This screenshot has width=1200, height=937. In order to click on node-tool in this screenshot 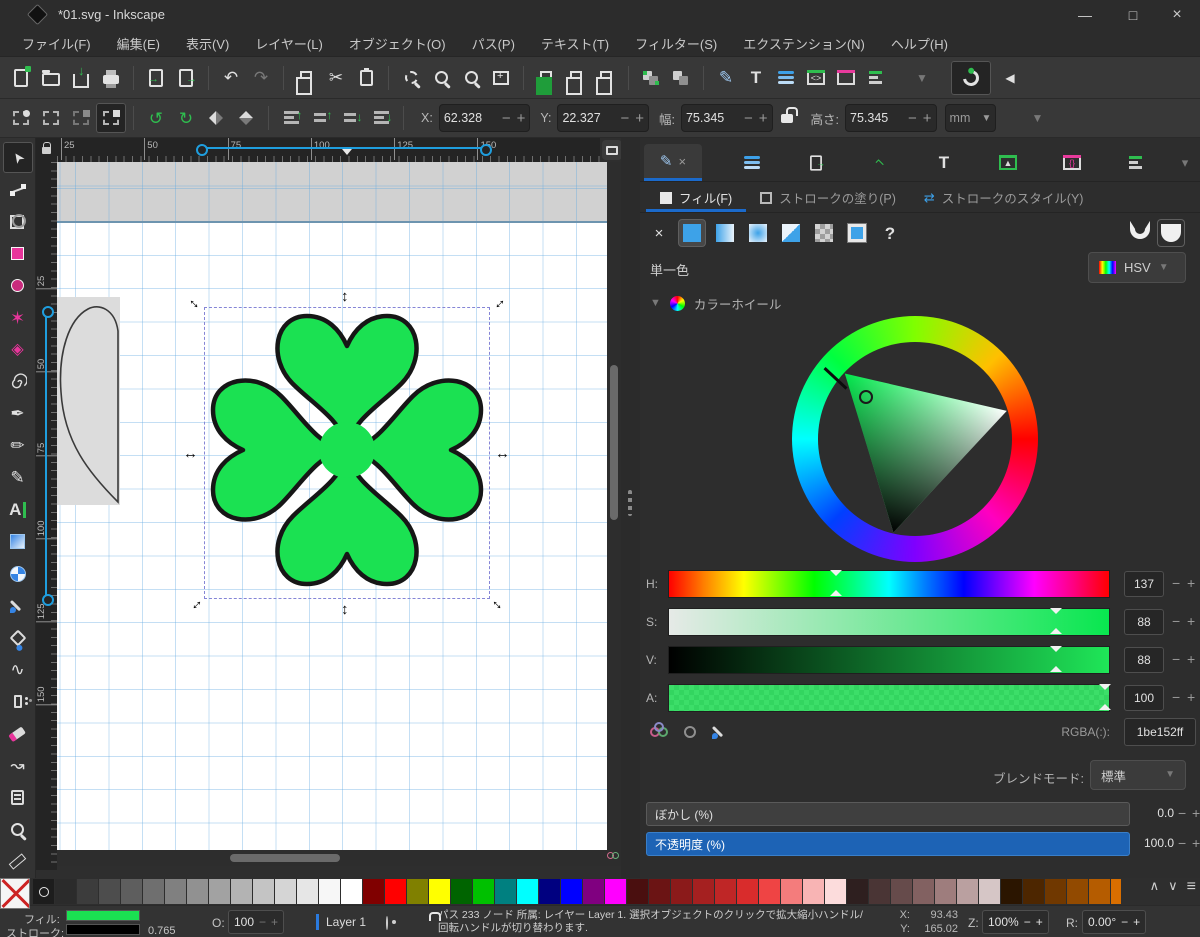, I will do `click(18, 189)`.